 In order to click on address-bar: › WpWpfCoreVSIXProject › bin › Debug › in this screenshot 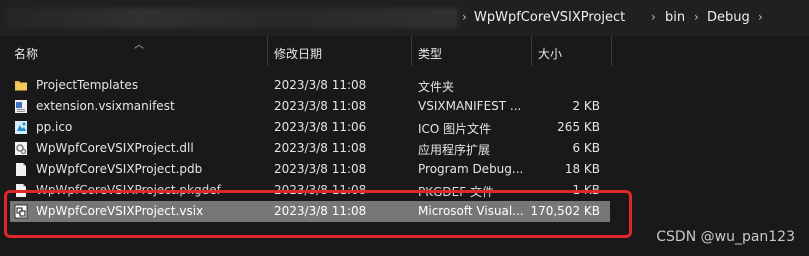, I will do `click(404, 18)`.